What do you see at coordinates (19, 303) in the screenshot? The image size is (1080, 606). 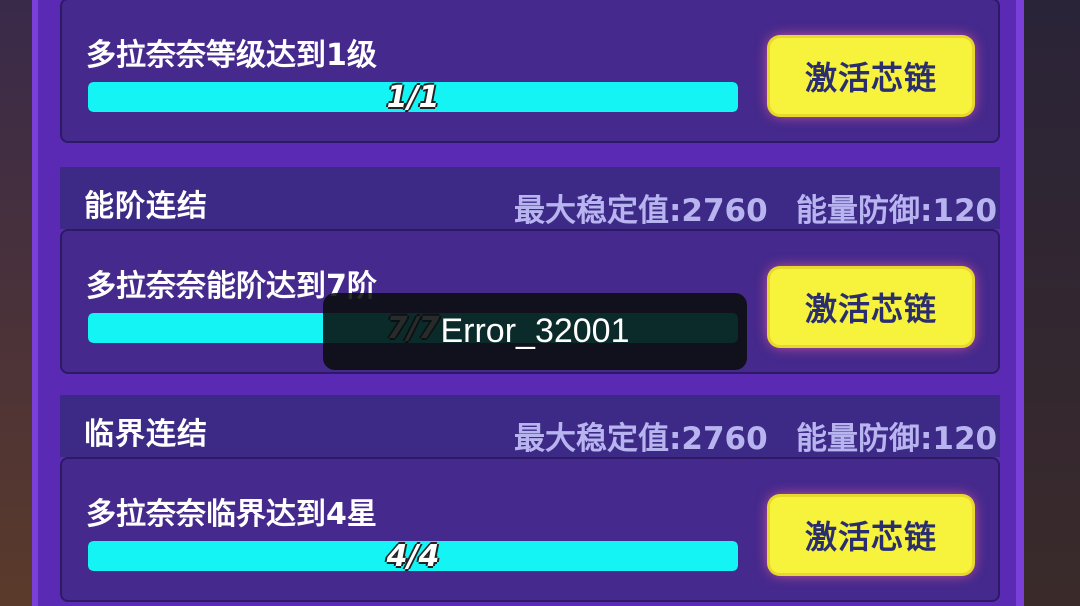 I see `background-left` at bounding box center [19, 303].